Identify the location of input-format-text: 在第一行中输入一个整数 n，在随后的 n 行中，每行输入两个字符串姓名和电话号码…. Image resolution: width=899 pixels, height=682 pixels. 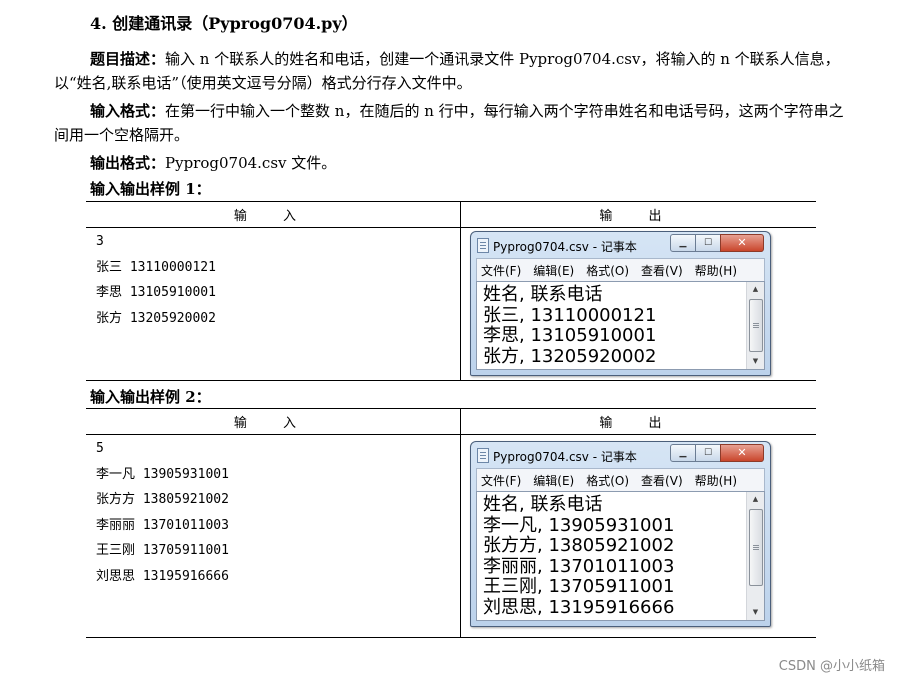
(449, 123).